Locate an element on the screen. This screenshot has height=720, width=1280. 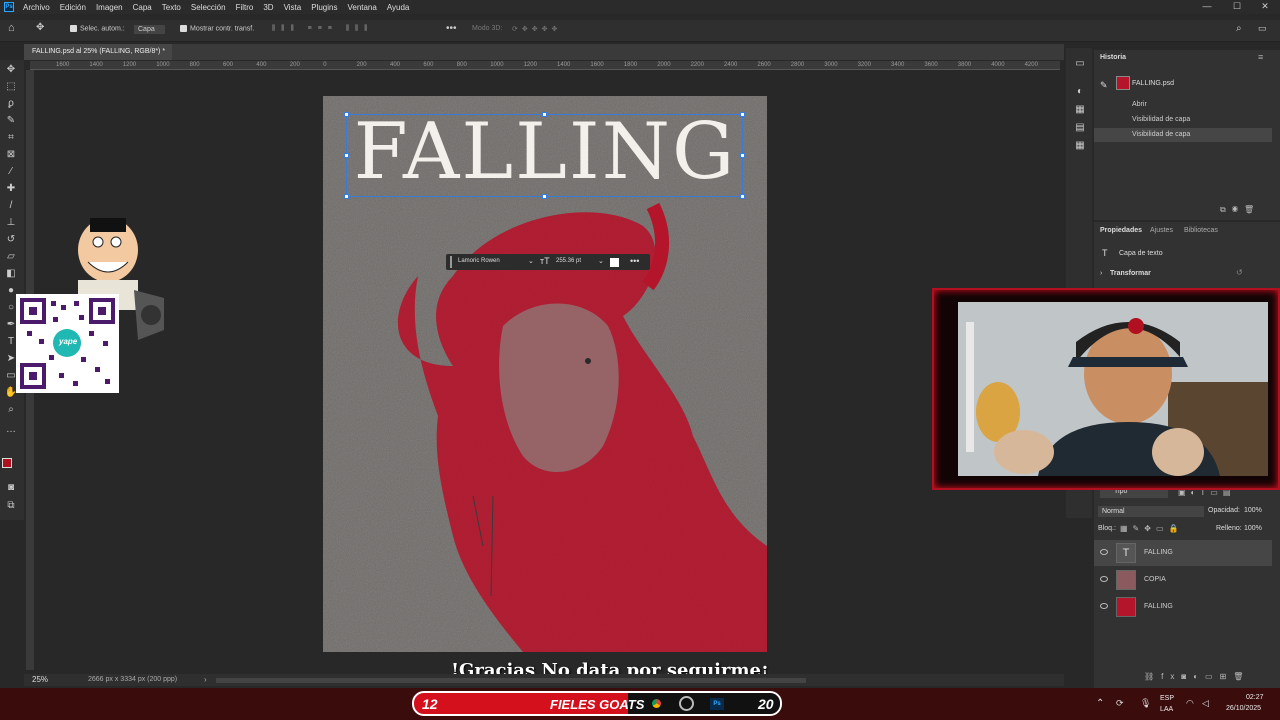
tab-libraries: Bibliotecas is located at coordinates (1201, 230).